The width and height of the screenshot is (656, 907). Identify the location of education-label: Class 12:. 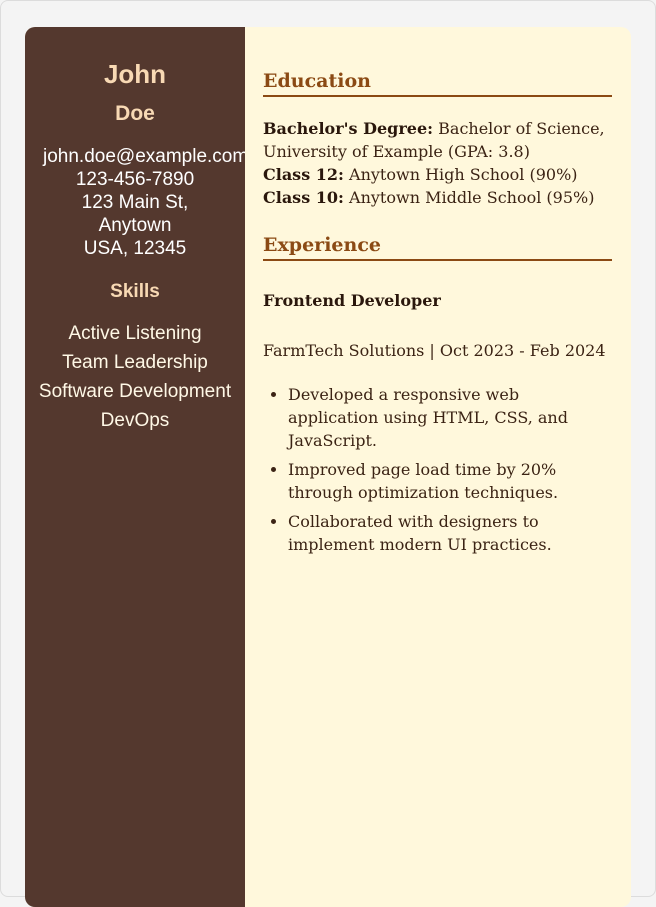
(303, 174).